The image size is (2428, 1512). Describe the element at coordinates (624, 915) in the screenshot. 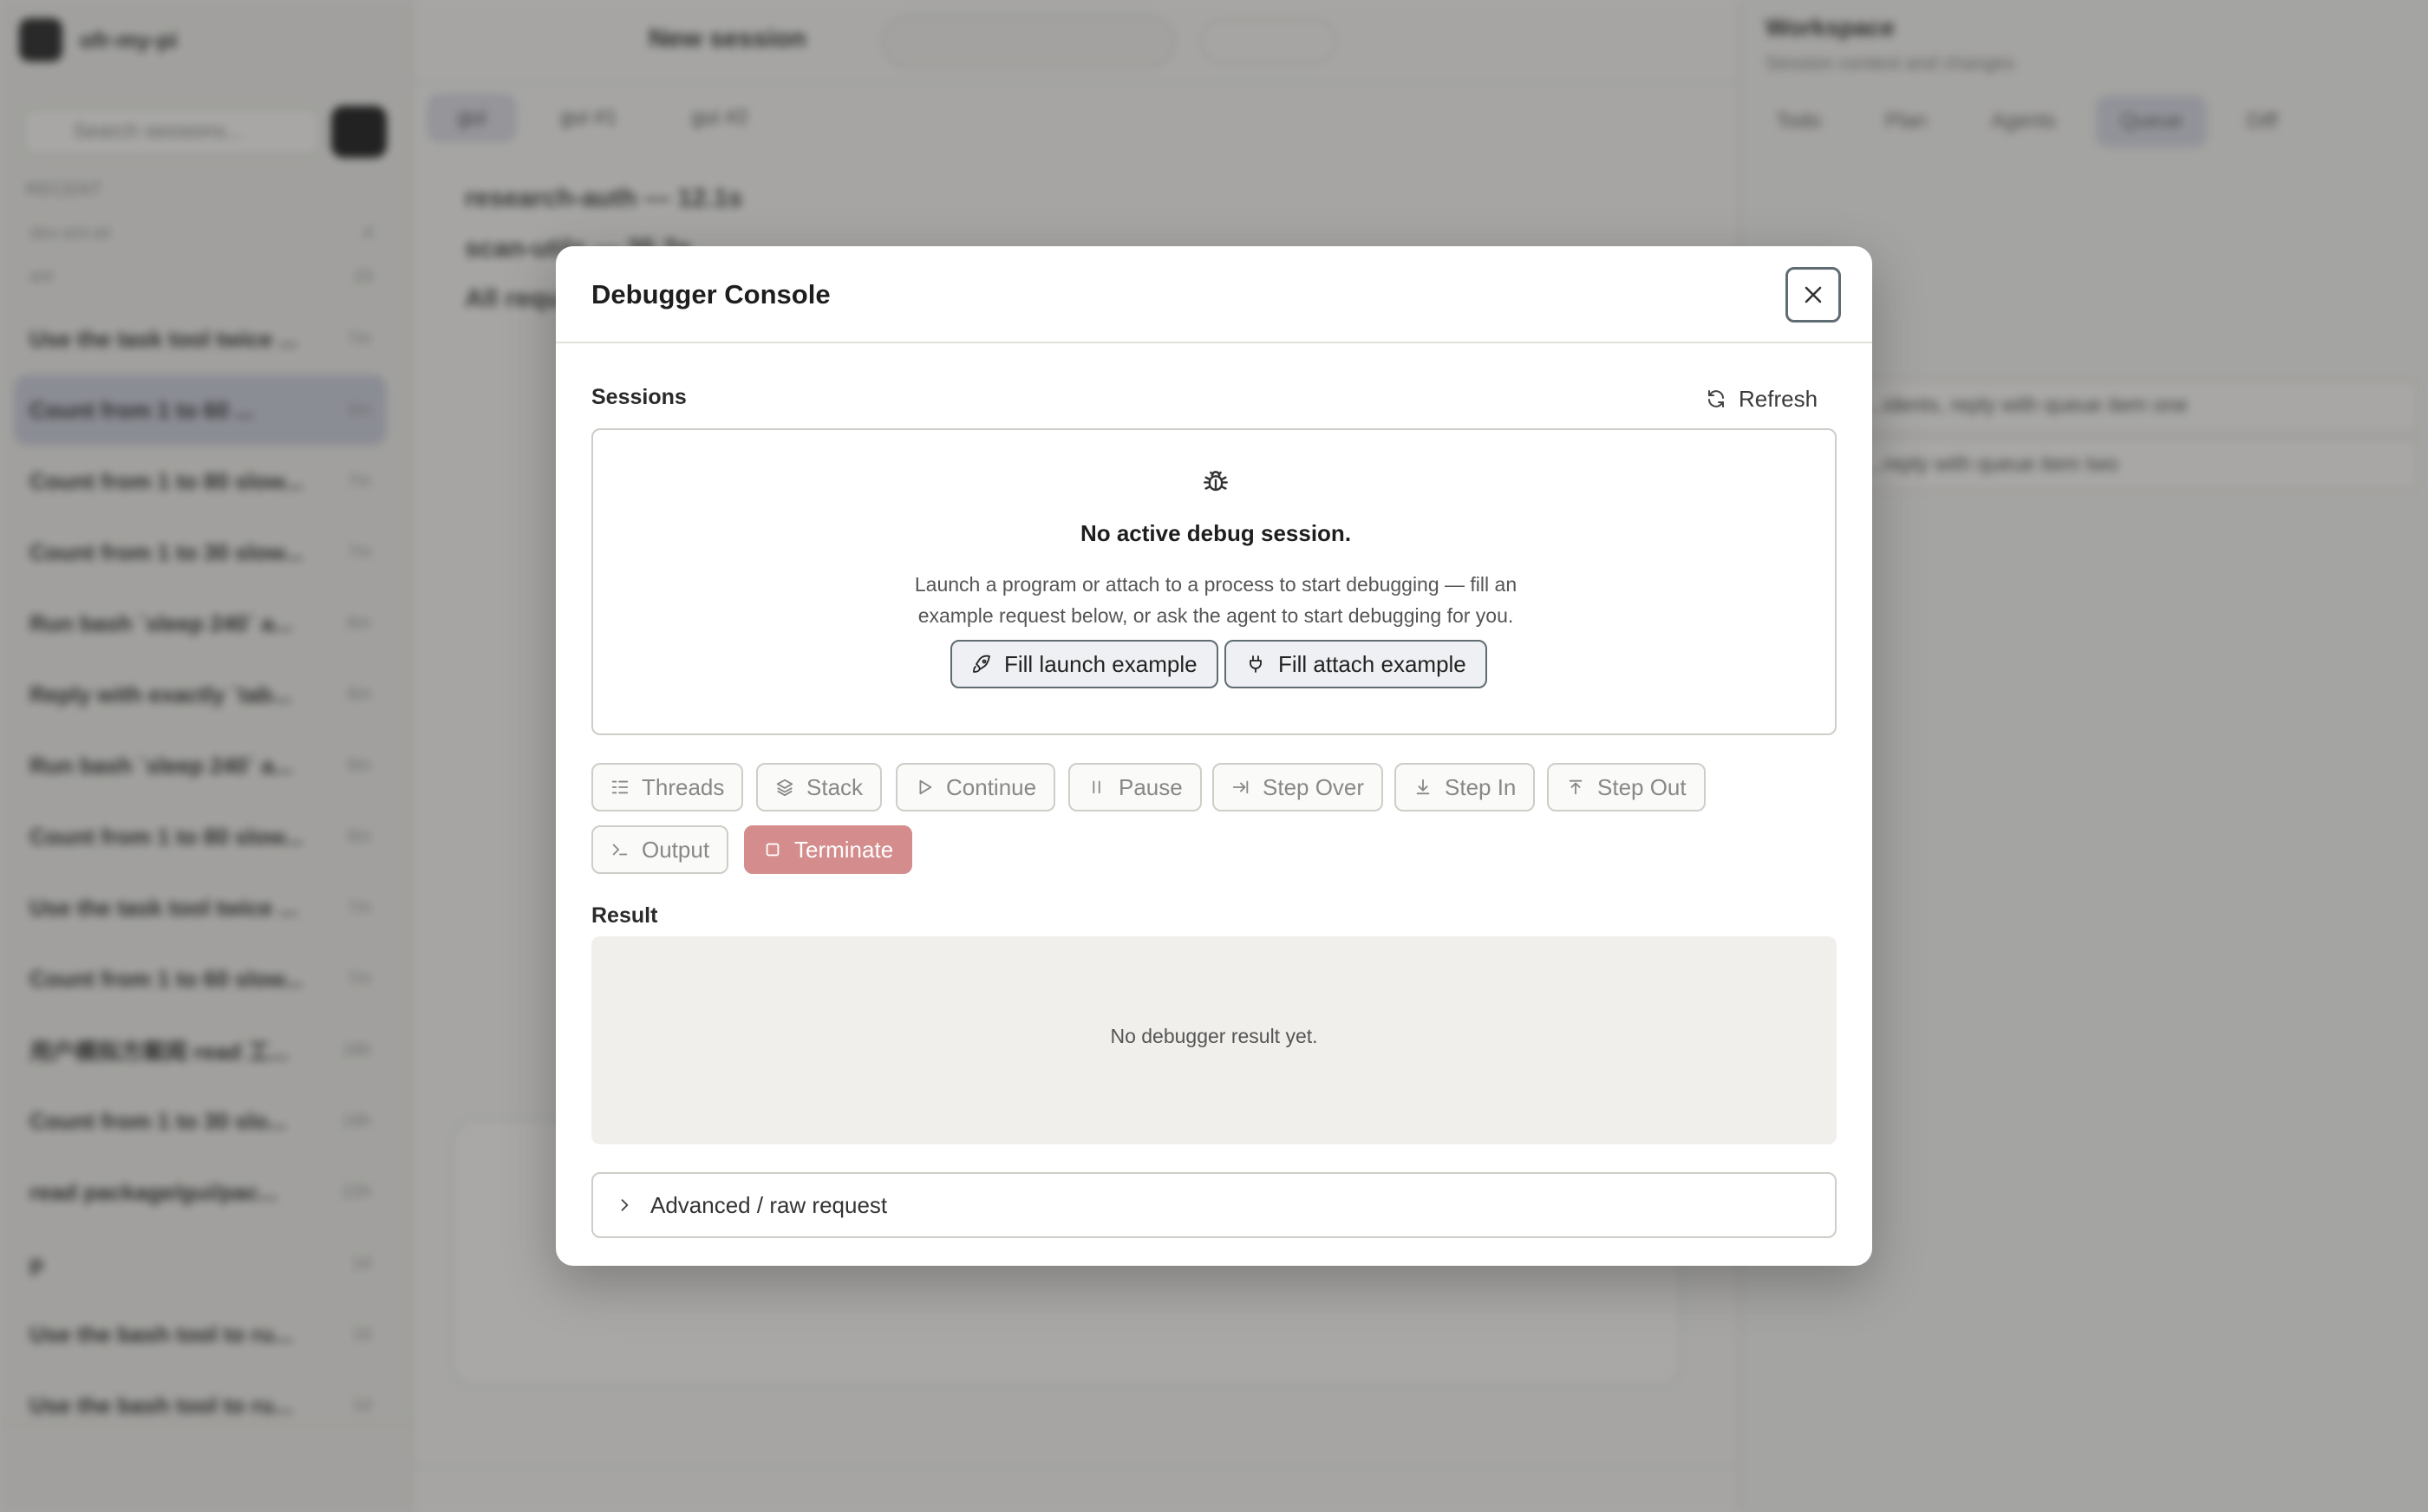

I see `result-label: Result` at that location.